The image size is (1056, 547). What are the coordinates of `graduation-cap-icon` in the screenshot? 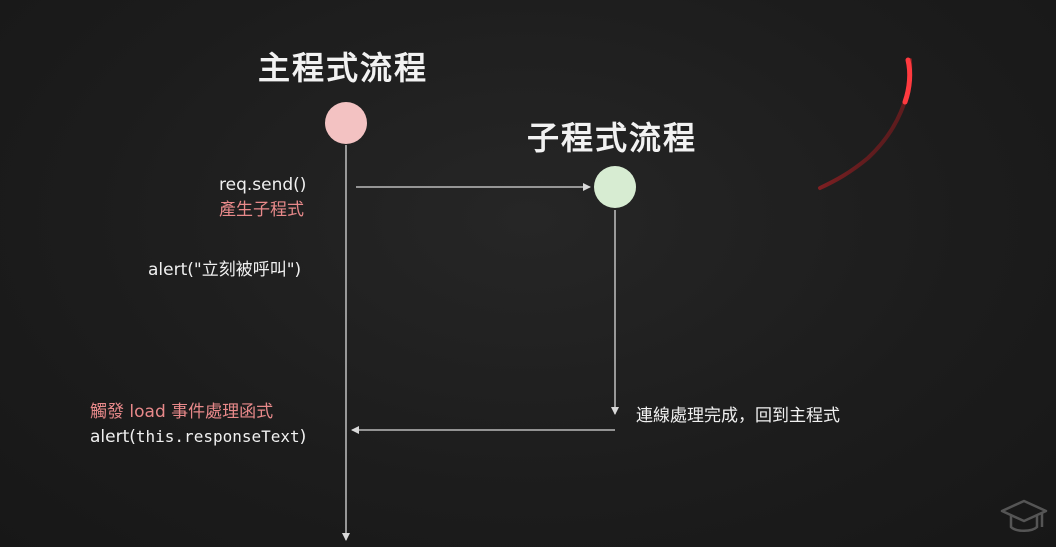 It's located at (1024, 515).